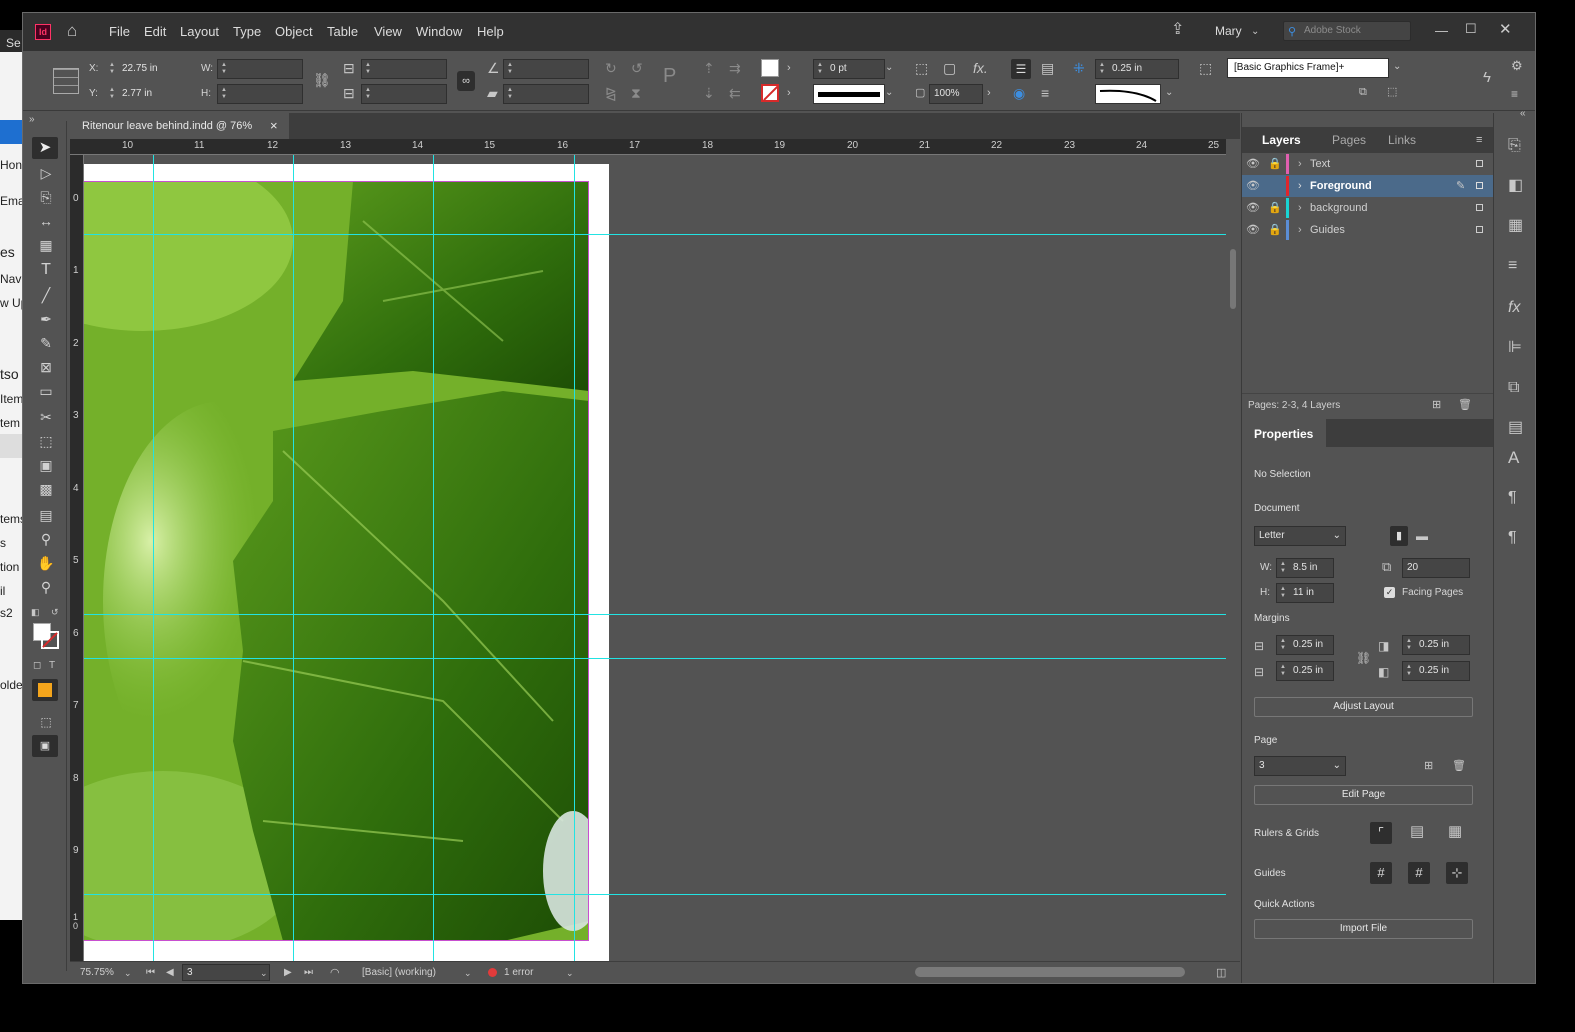 This screenshot has width=1575, height=1032. Describe the element at coordinates (388, 31) in the screenshot. I see `menu-view: View` at that location.